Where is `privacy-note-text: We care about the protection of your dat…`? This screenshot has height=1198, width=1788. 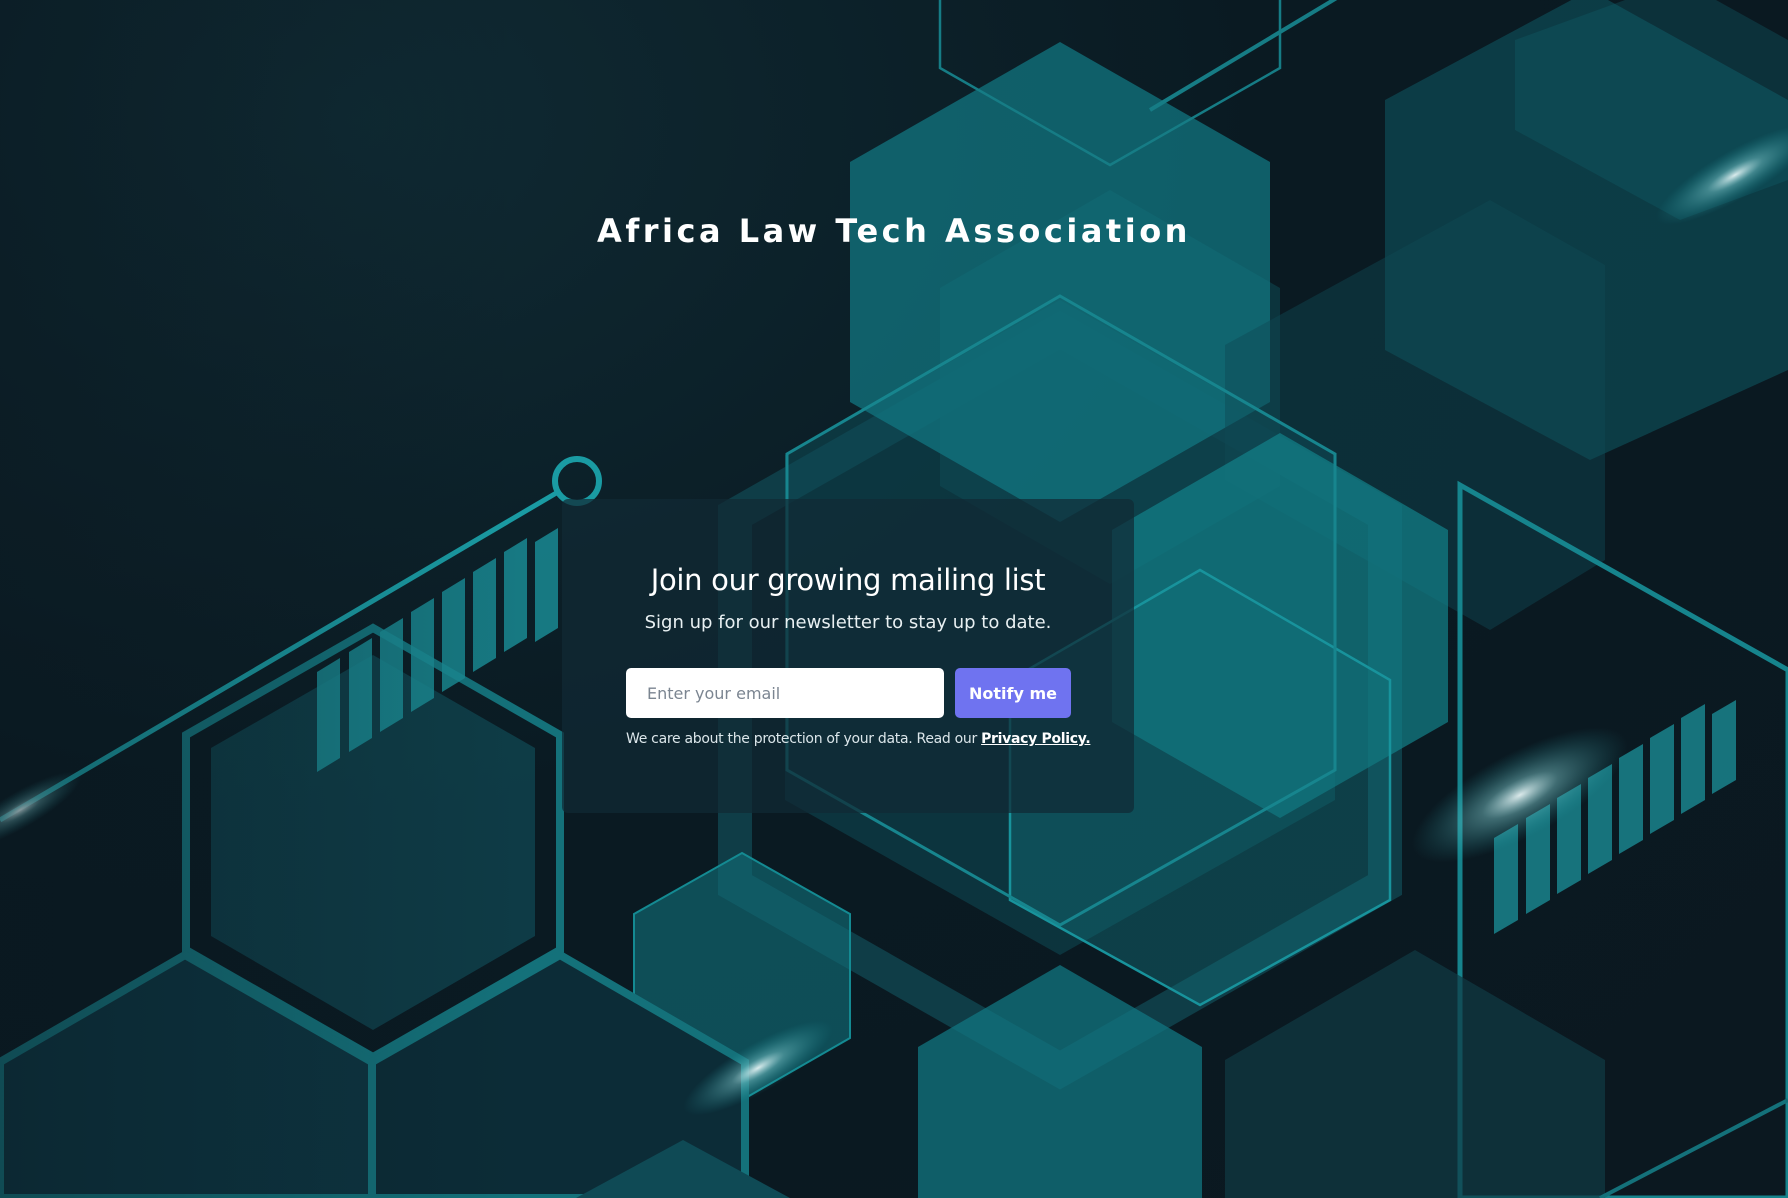
privacy-note-text: We care about the protection of your dat… is located at coordinates (804, 739).